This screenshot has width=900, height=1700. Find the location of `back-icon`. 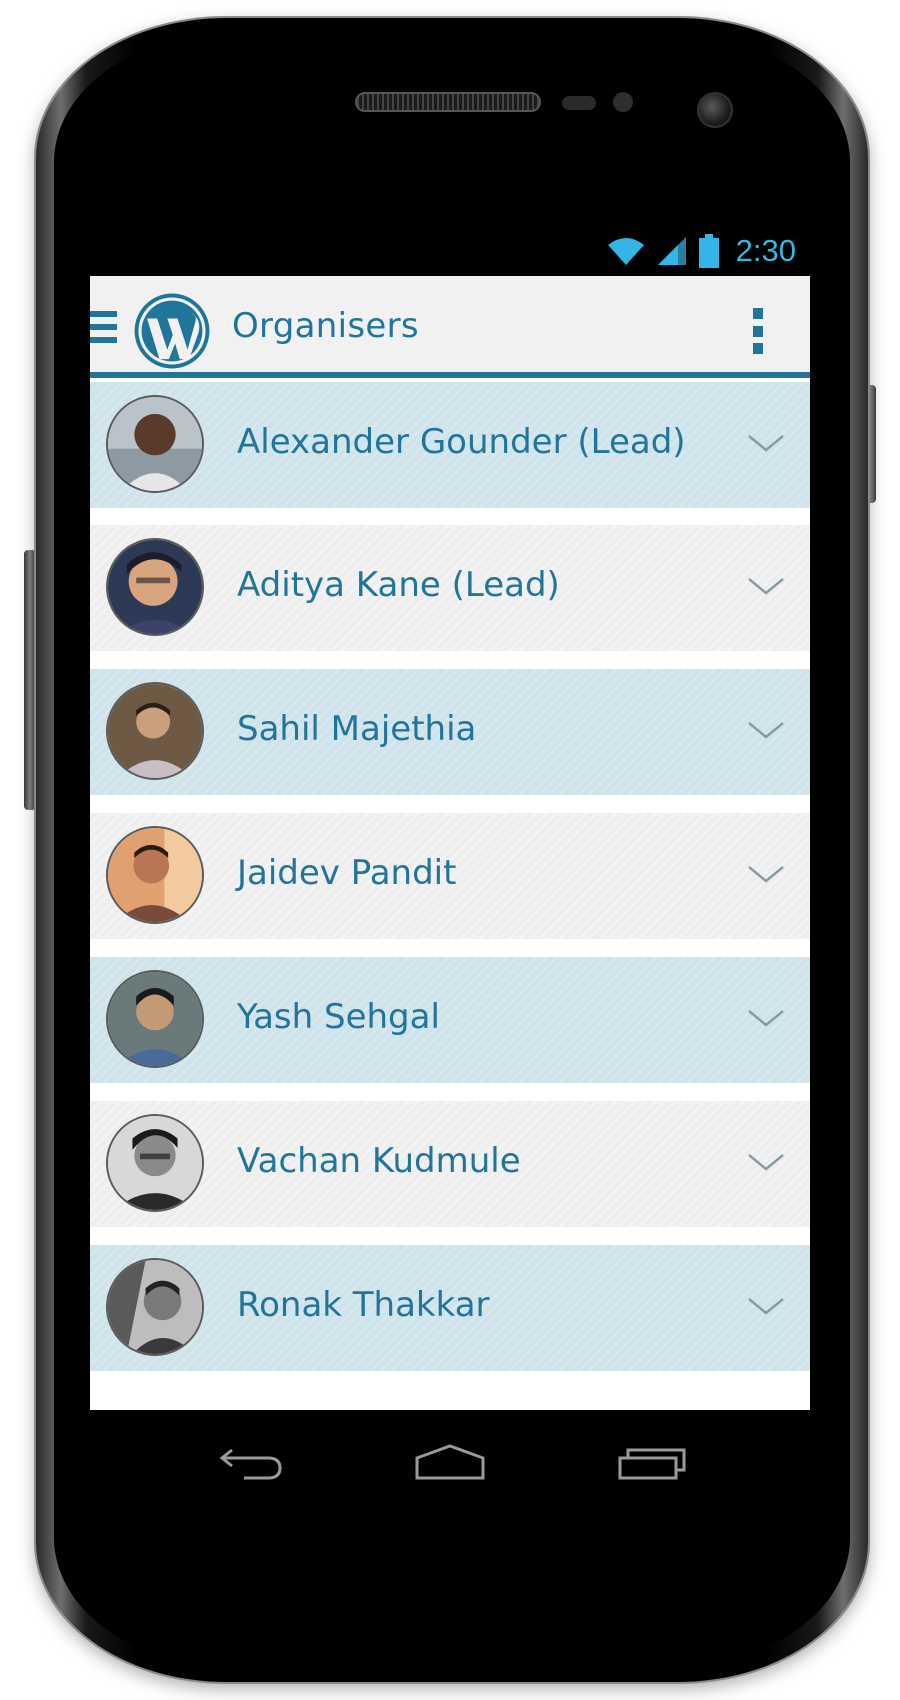

back-icon is located at coordinates (251, 1462).